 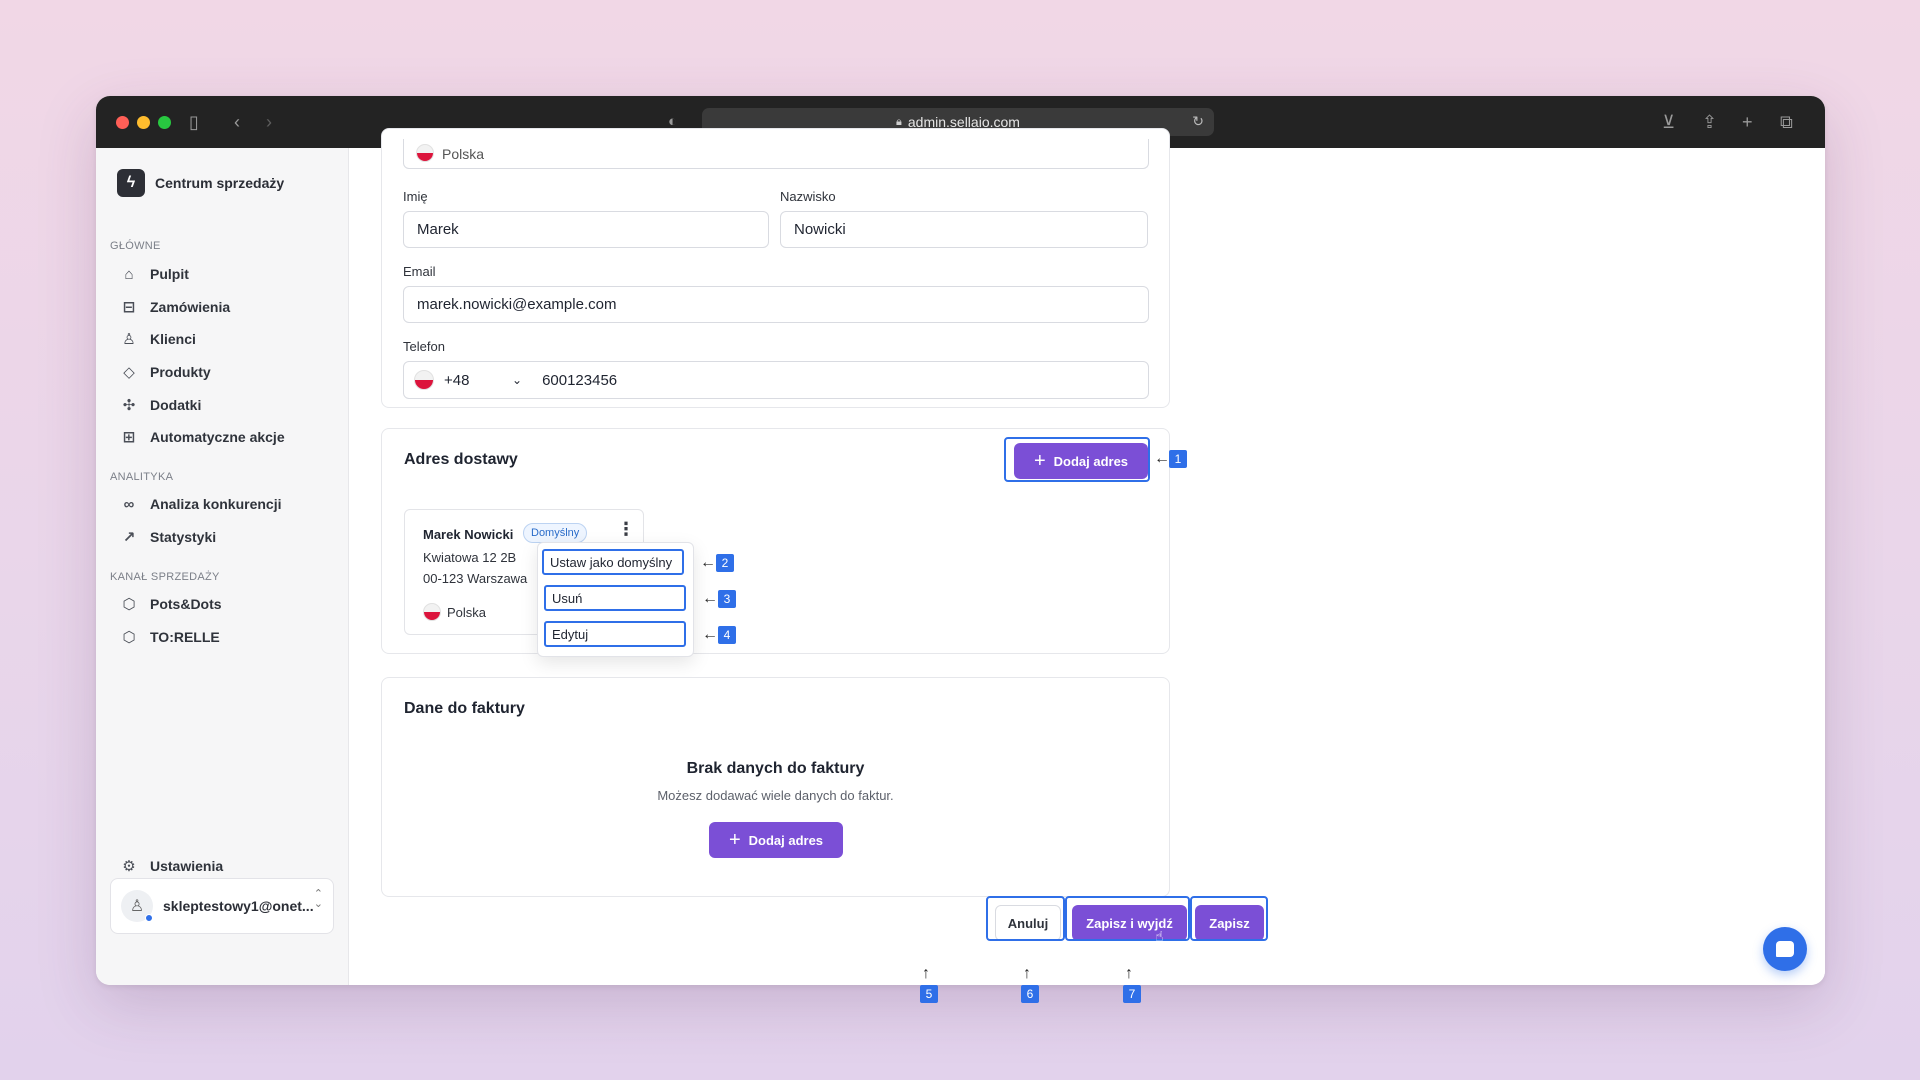 What do you see at coordinates (176, 405) in the screenshot?
I see `sidebar-item-label: Dodatki` at bounding box center [176, 405].